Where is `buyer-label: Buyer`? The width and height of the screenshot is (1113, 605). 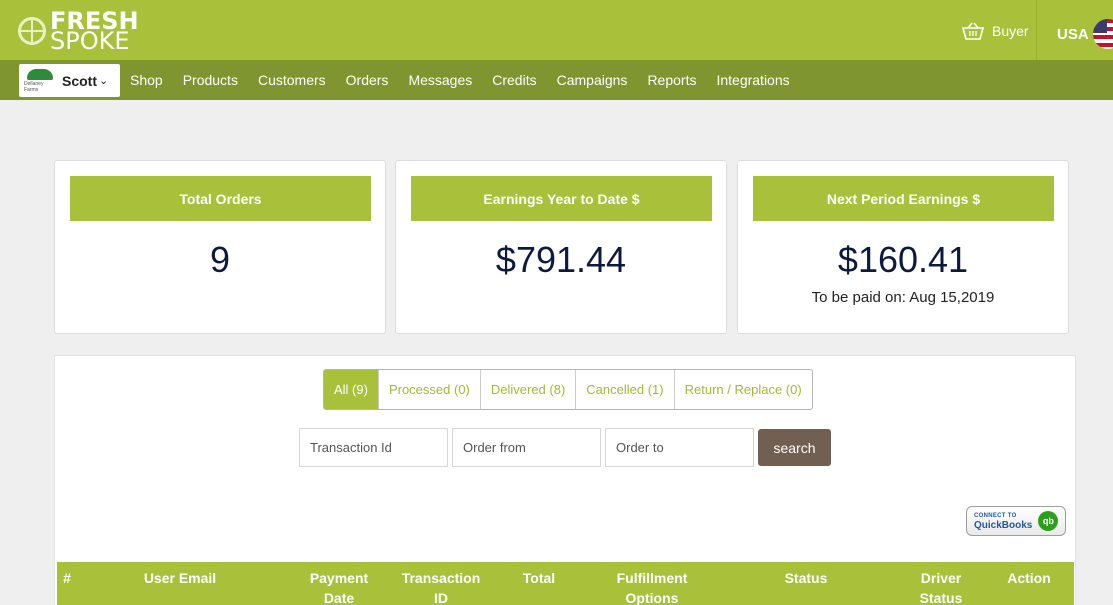 buyer-label: Buyer is located at coordinates (1010, 31).